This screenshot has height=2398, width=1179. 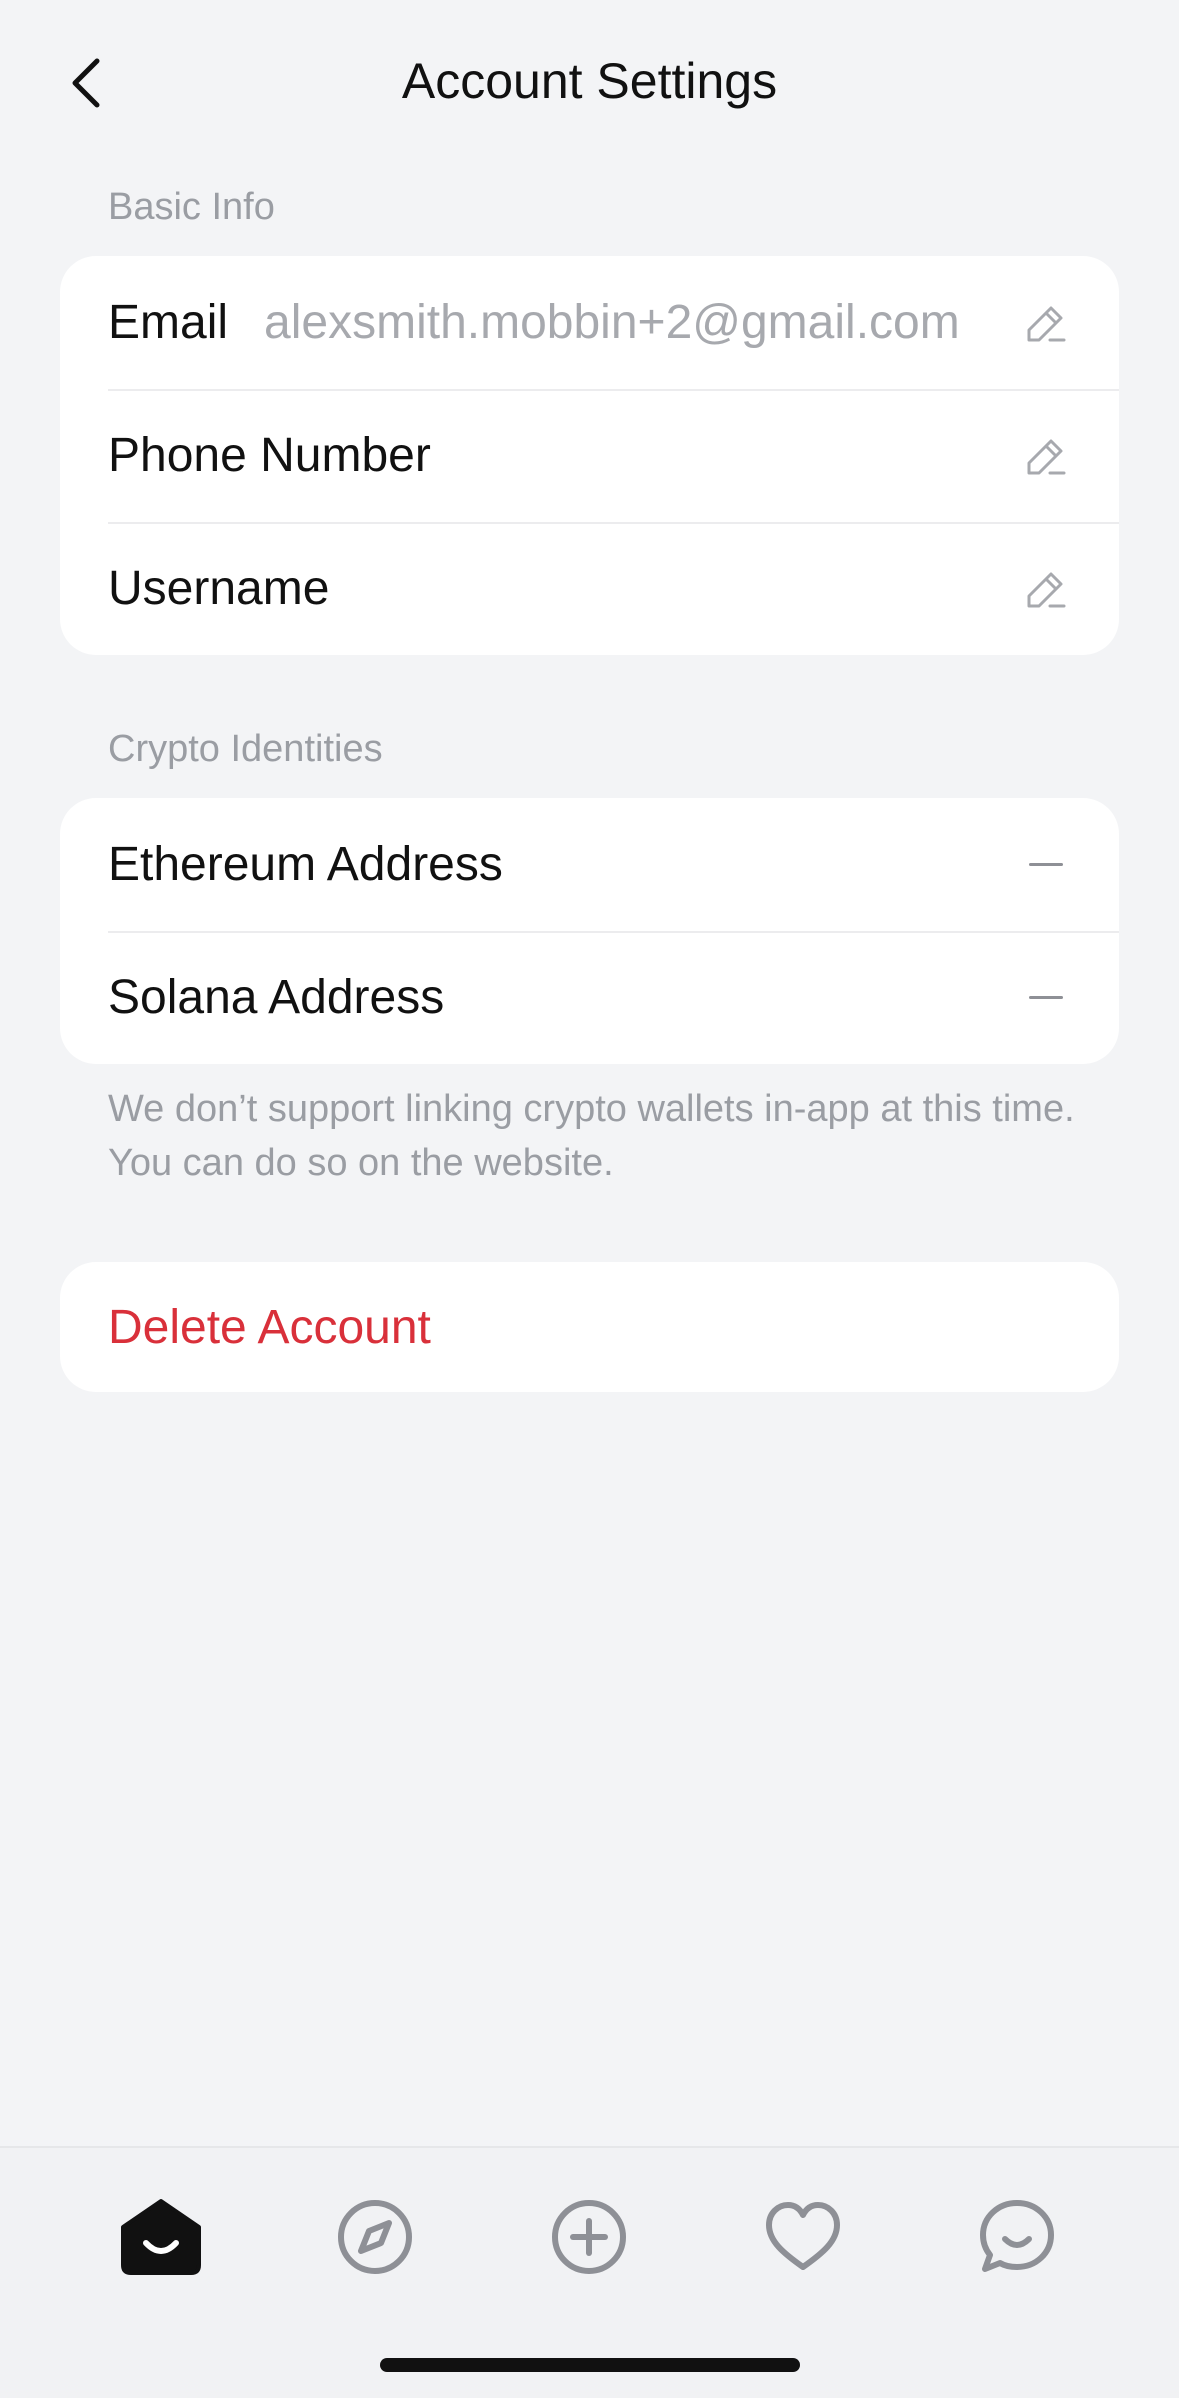 I want to click on phone-number-edit-button, so click(x=1046, y=456).